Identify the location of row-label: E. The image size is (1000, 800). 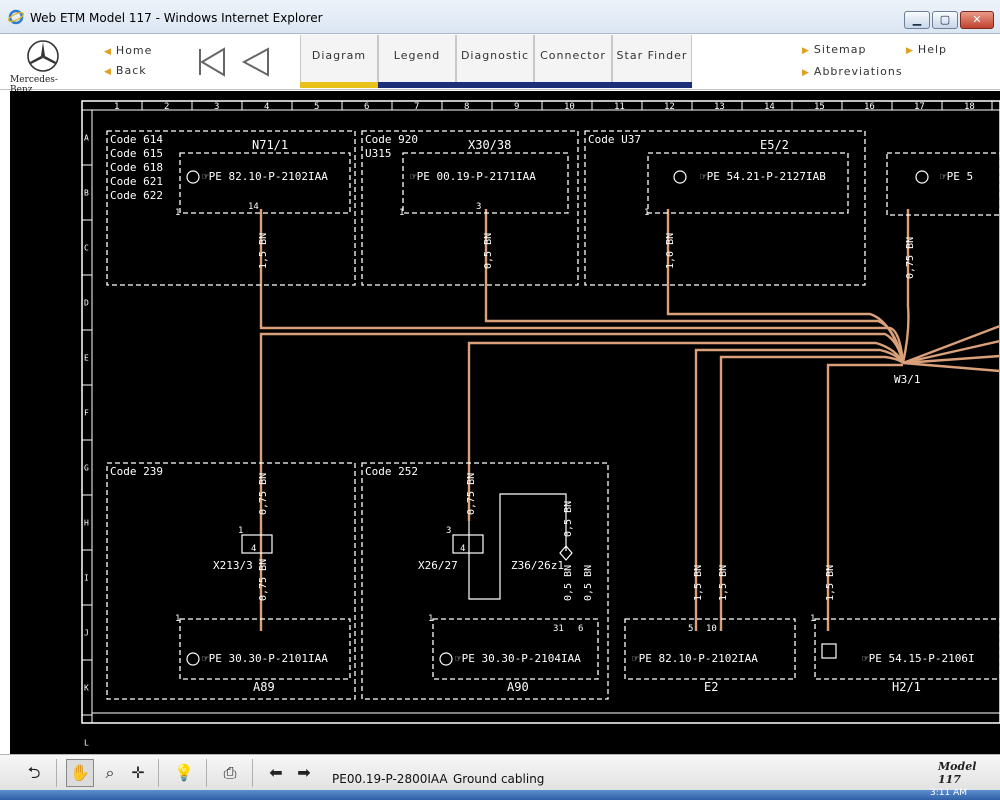
(86, 358).